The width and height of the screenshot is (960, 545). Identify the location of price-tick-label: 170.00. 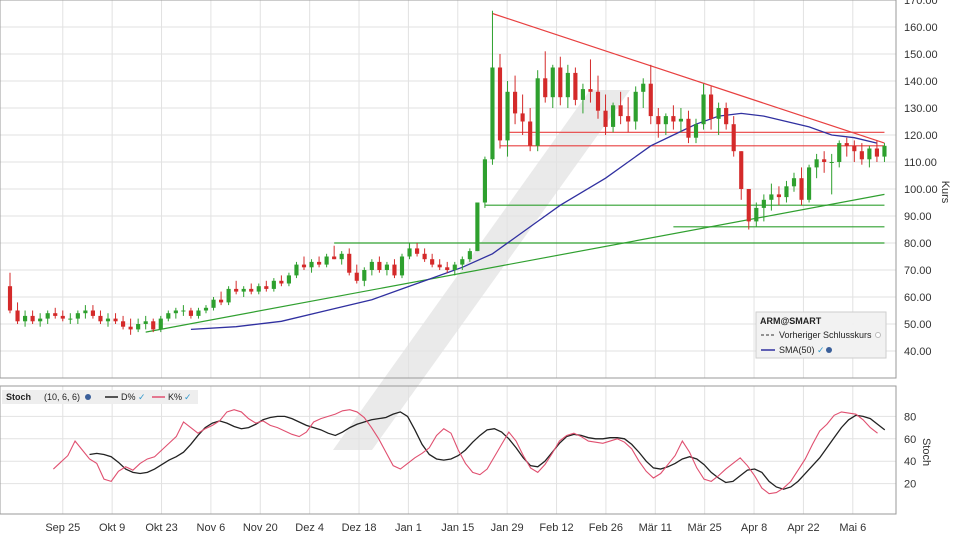
(921, 3).